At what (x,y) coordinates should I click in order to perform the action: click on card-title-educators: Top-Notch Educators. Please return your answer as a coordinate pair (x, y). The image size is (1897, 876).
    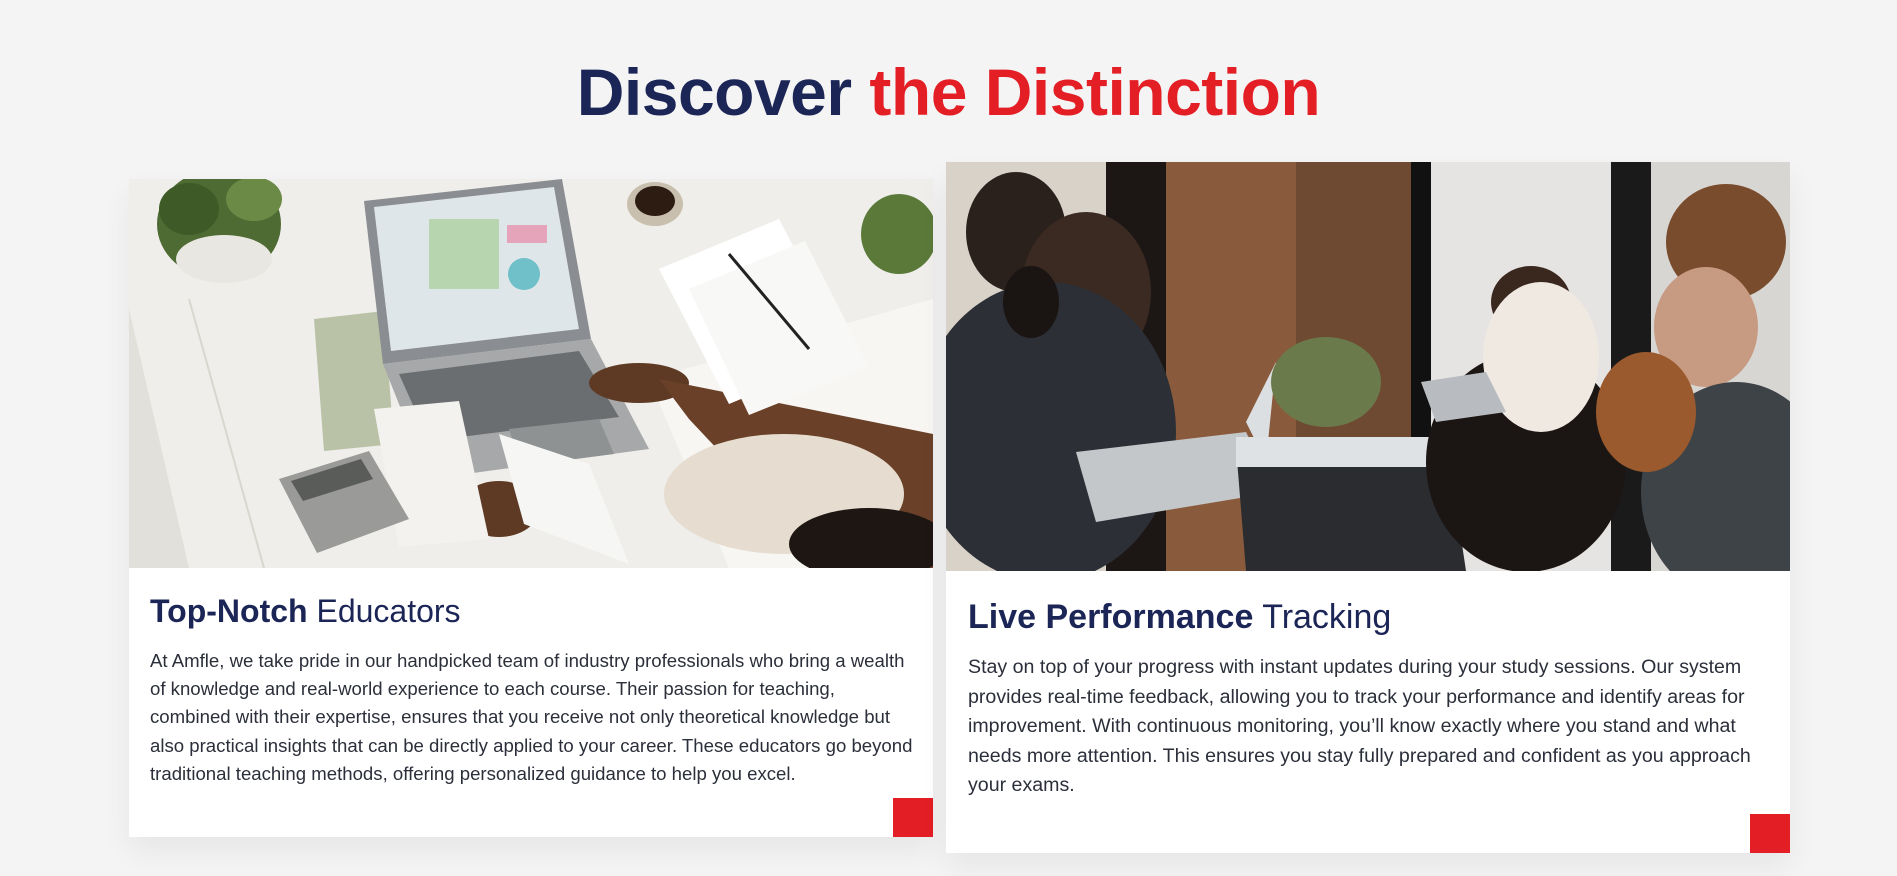
    Looking at the image, I should click on (305, 611).